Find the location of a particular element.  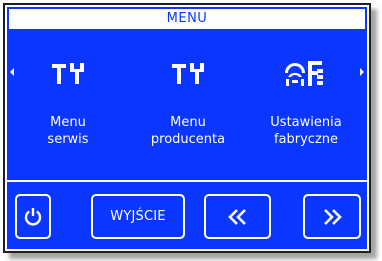

menu-item-label: producenta is located at coordinates (188, 139).